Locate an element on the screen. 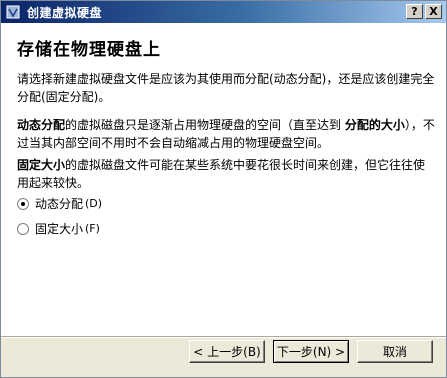  fixed-term: 固定大小 is located at coordinates (41, 165).